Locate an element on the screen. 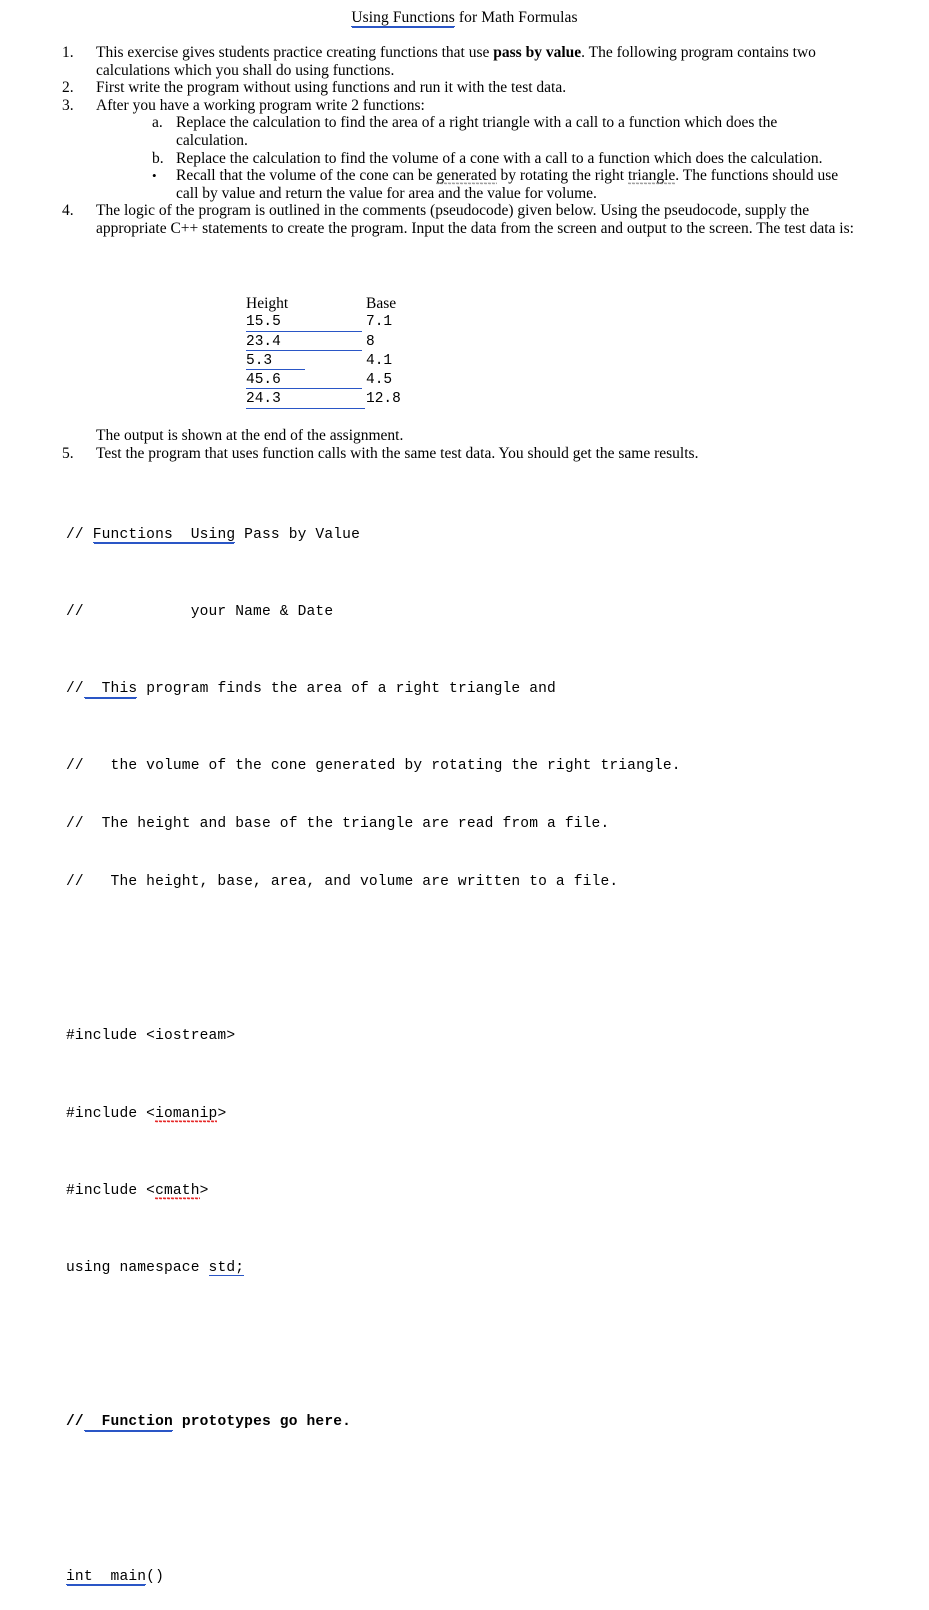 The image size is (929, 1610). cell-height: 24.3 is located at coordinates (306, 399).